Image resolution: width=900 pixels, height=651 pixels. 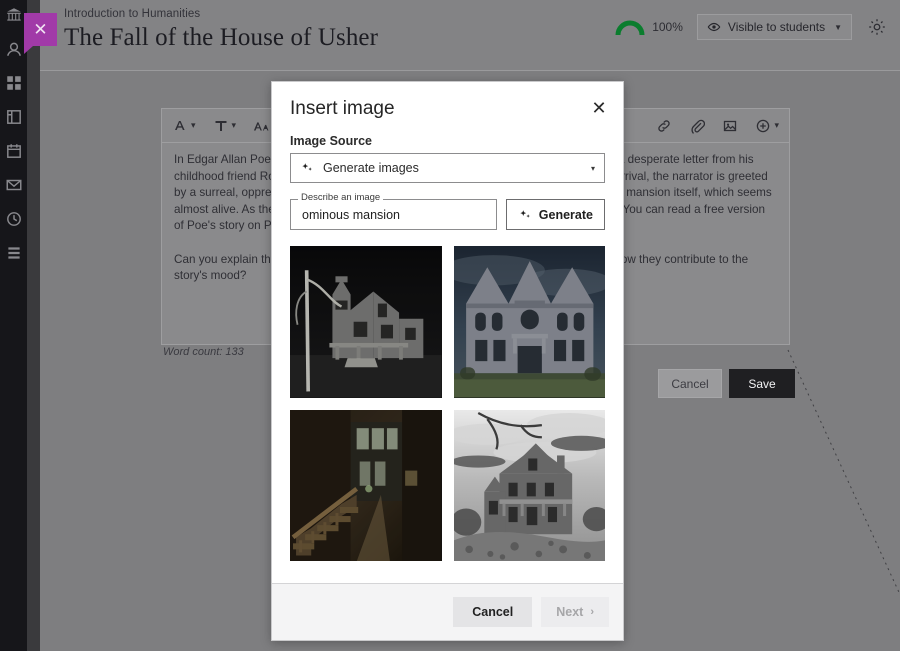 I want to click on progress-gauge: 100%, so click(x=649, y=27).